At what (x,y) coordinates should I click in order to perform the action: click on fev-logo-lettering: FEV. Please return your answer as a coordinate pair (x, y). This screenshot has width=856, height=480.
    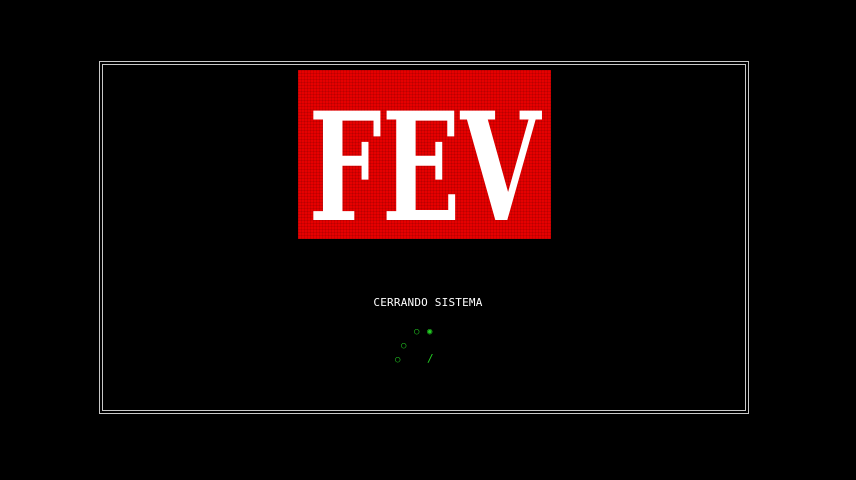
    Looking at the image, I should click on (426, 159).